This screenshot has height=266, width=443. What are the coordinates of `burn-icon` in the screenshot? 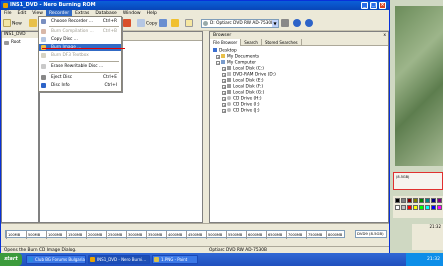 It's located at (43, 31).